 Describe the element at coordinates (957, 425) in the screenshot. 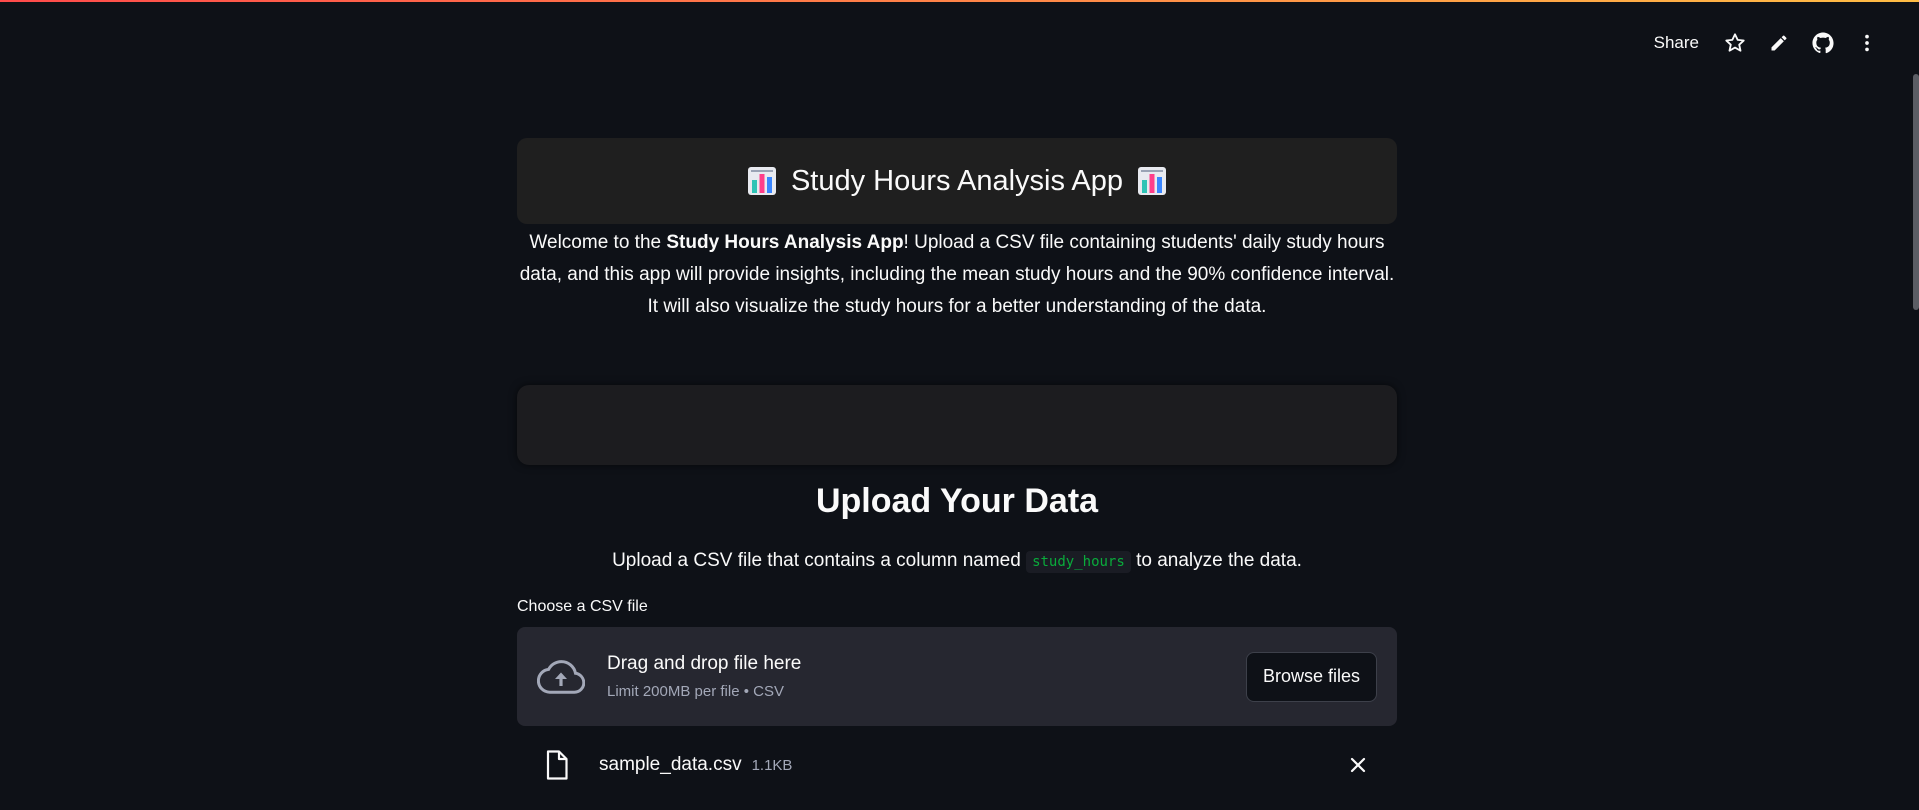

I see `empty-styled-container` at that location.